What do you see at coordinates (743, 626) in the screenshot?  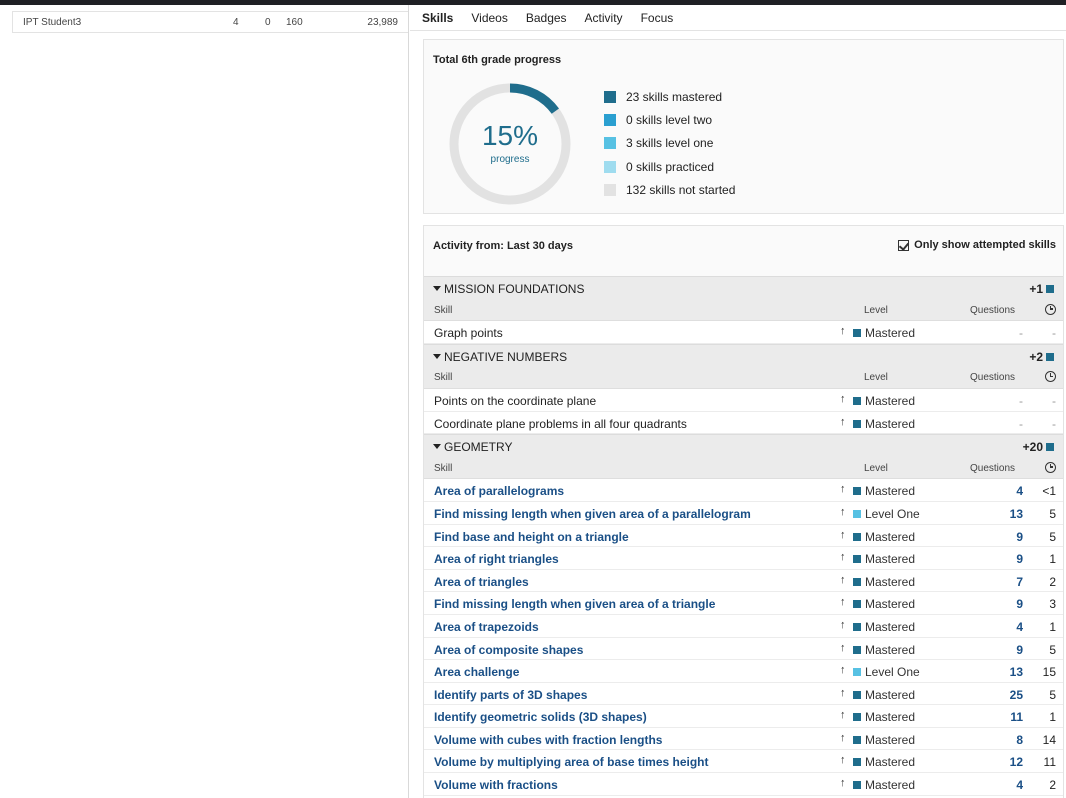 I see `table-row: Area of trapezoids ↑ Mastered 4 1` at bounding box center [743, 626].